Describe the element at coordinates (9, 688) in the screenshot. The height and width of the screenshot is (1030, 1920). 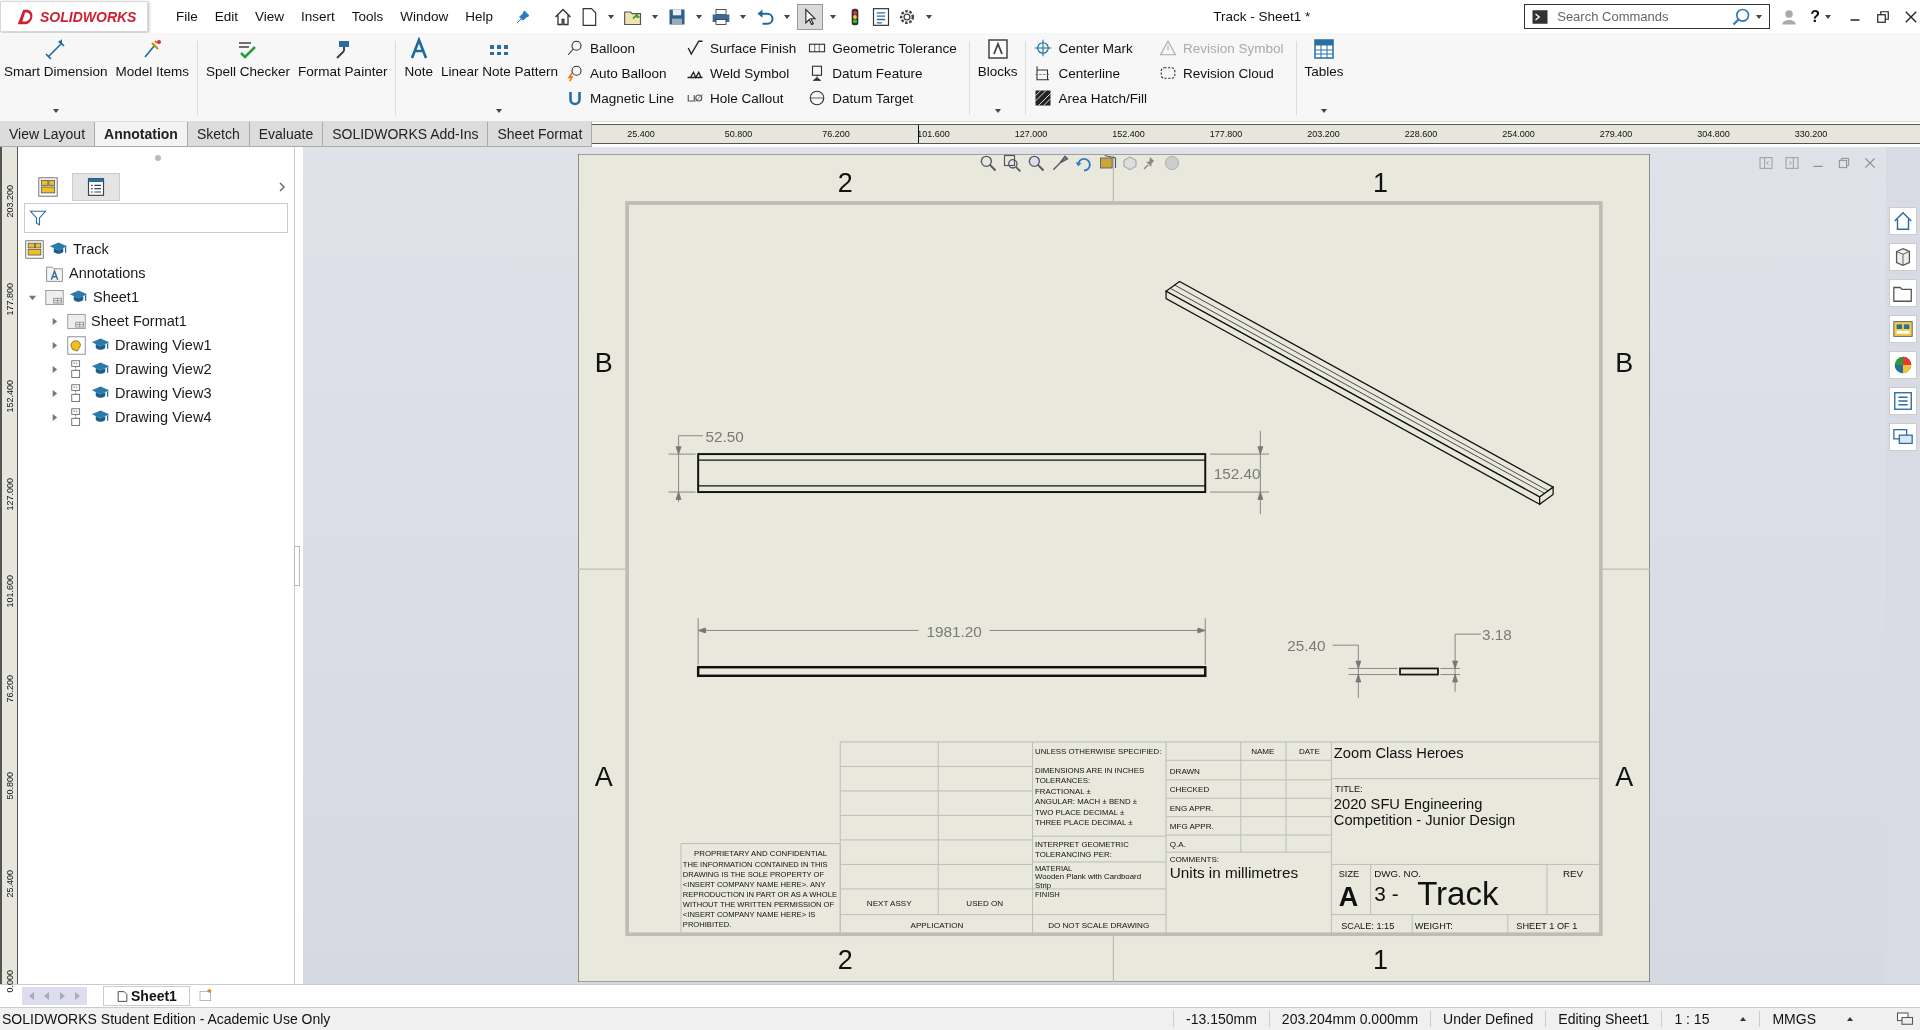
I see `ruler-label: 76.200` at that location.